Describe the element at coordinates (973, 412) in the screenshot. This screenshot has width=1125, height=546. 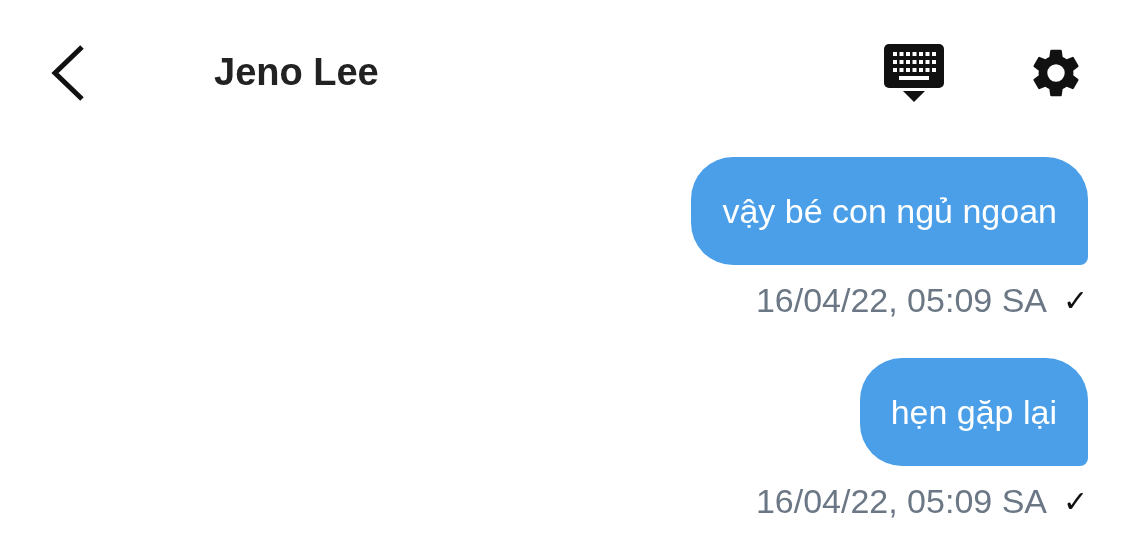
I see `message-bubble: hẹn gặp lại` at that location.